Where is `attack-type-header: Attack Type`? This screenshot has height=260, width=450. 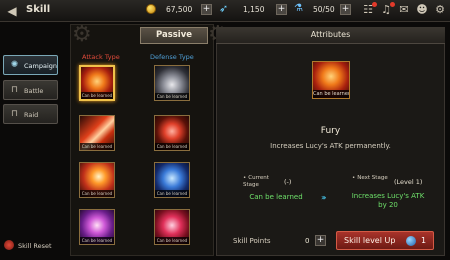 attack-type-header: Attack Type is located at coordinates (101, 57).